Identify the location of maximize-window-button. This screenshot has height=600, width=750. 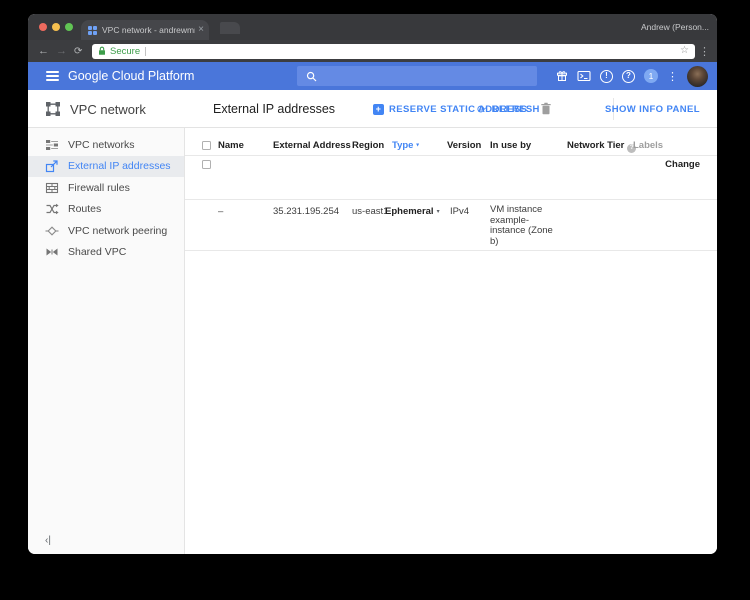
(69, 27).